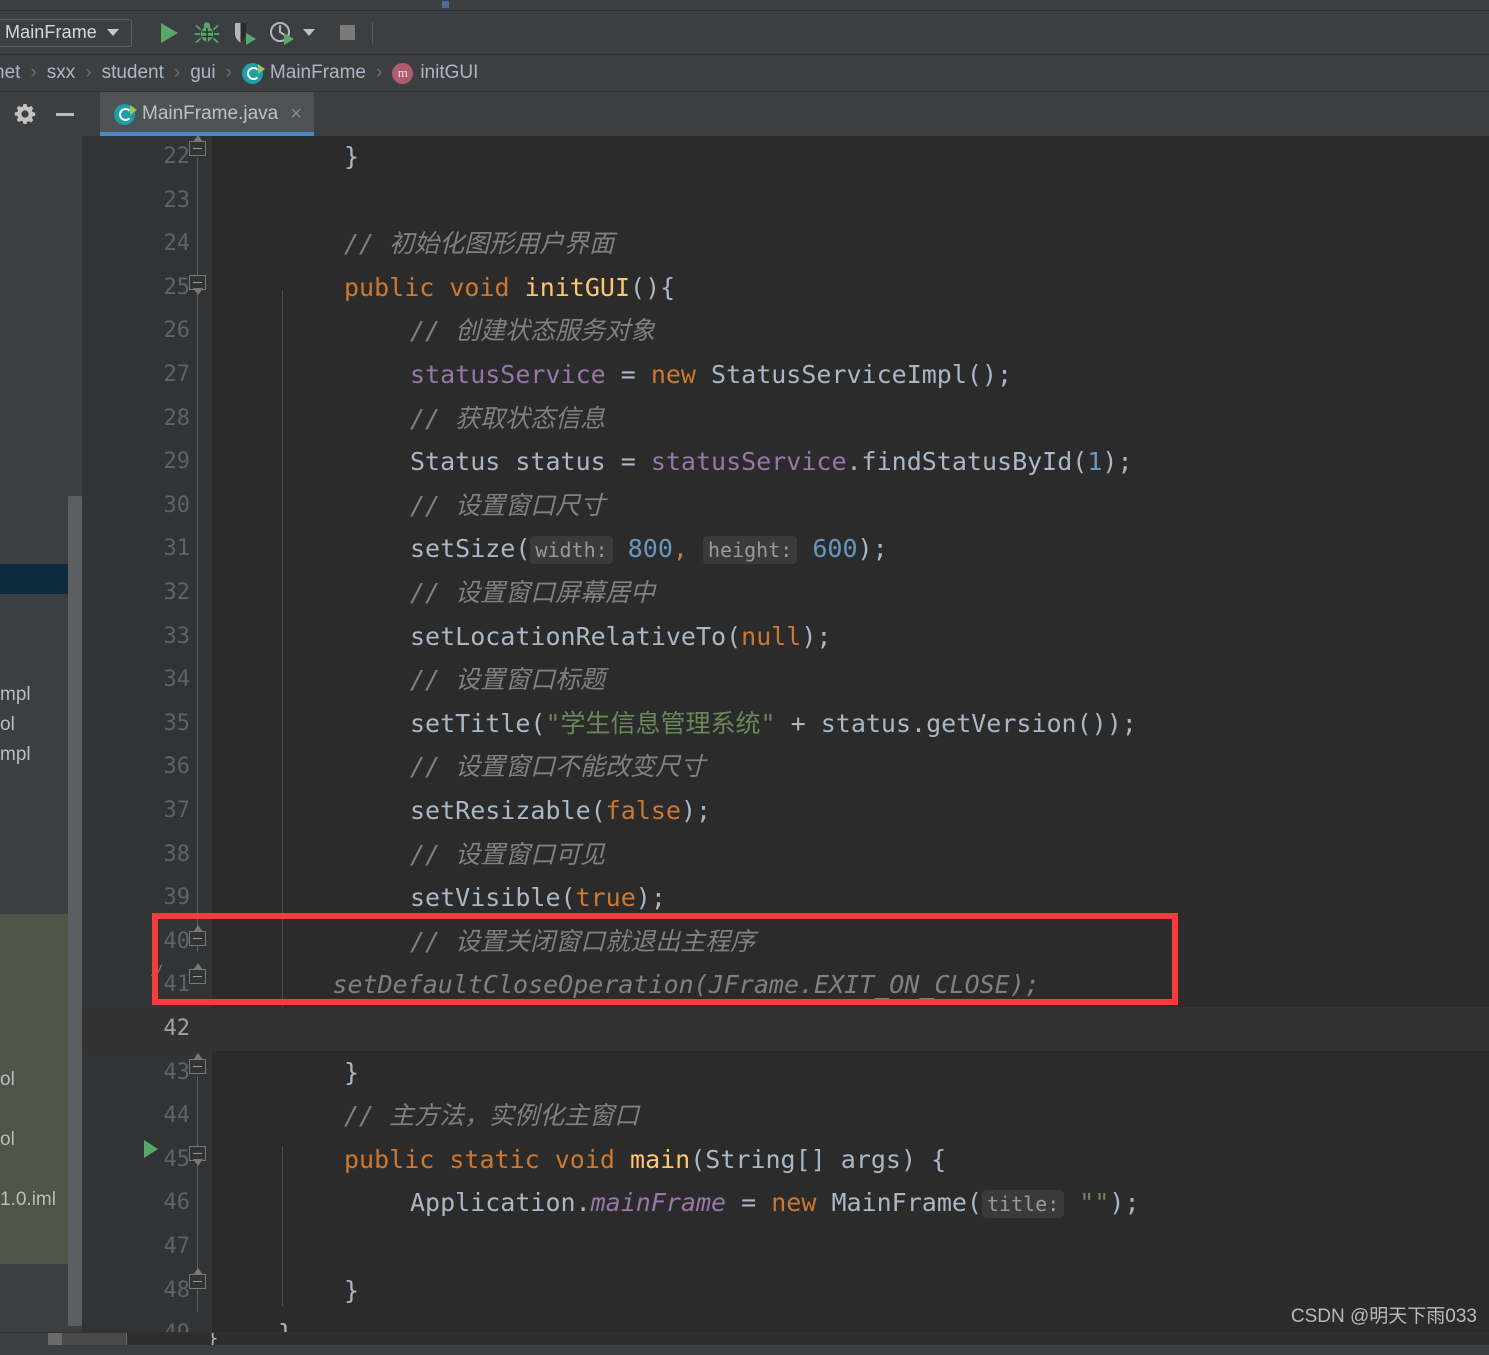 This screenshot has width=1489, height=1355. What do you see at coordinates (494, 1159) in the screenshot?
I see `code-token: static` at bounding box center [494, 1159].